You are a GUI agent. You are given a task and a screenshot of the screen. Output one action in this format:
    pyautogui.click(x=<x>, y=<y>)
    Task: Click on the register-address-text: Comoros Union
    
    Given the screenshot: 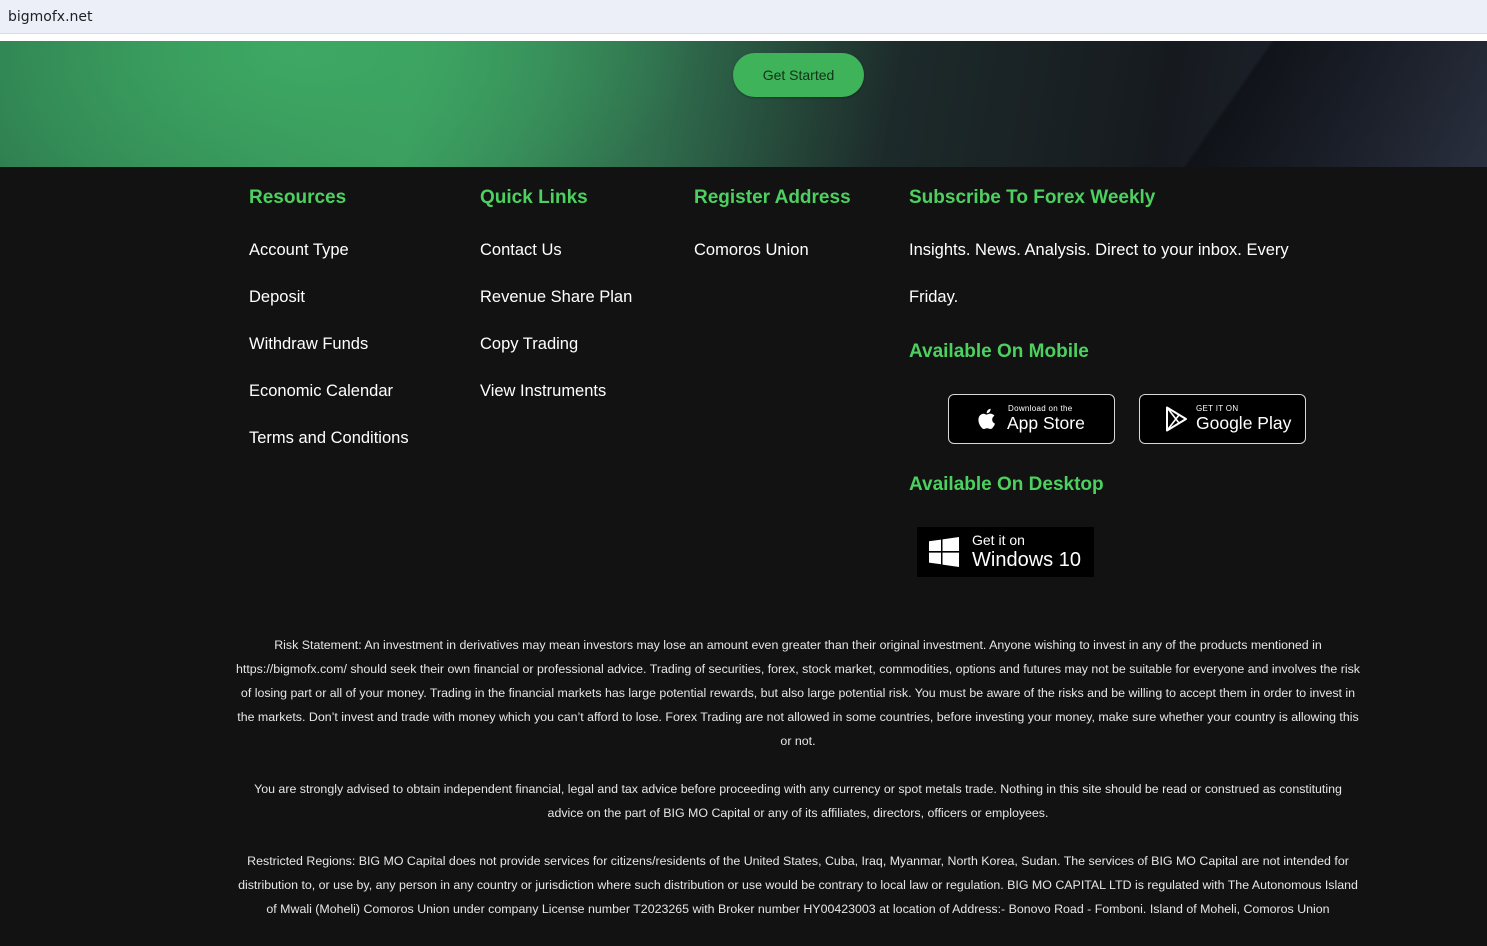 What is the action you would take?
    pyautogui.click(x=751, y=250)
    